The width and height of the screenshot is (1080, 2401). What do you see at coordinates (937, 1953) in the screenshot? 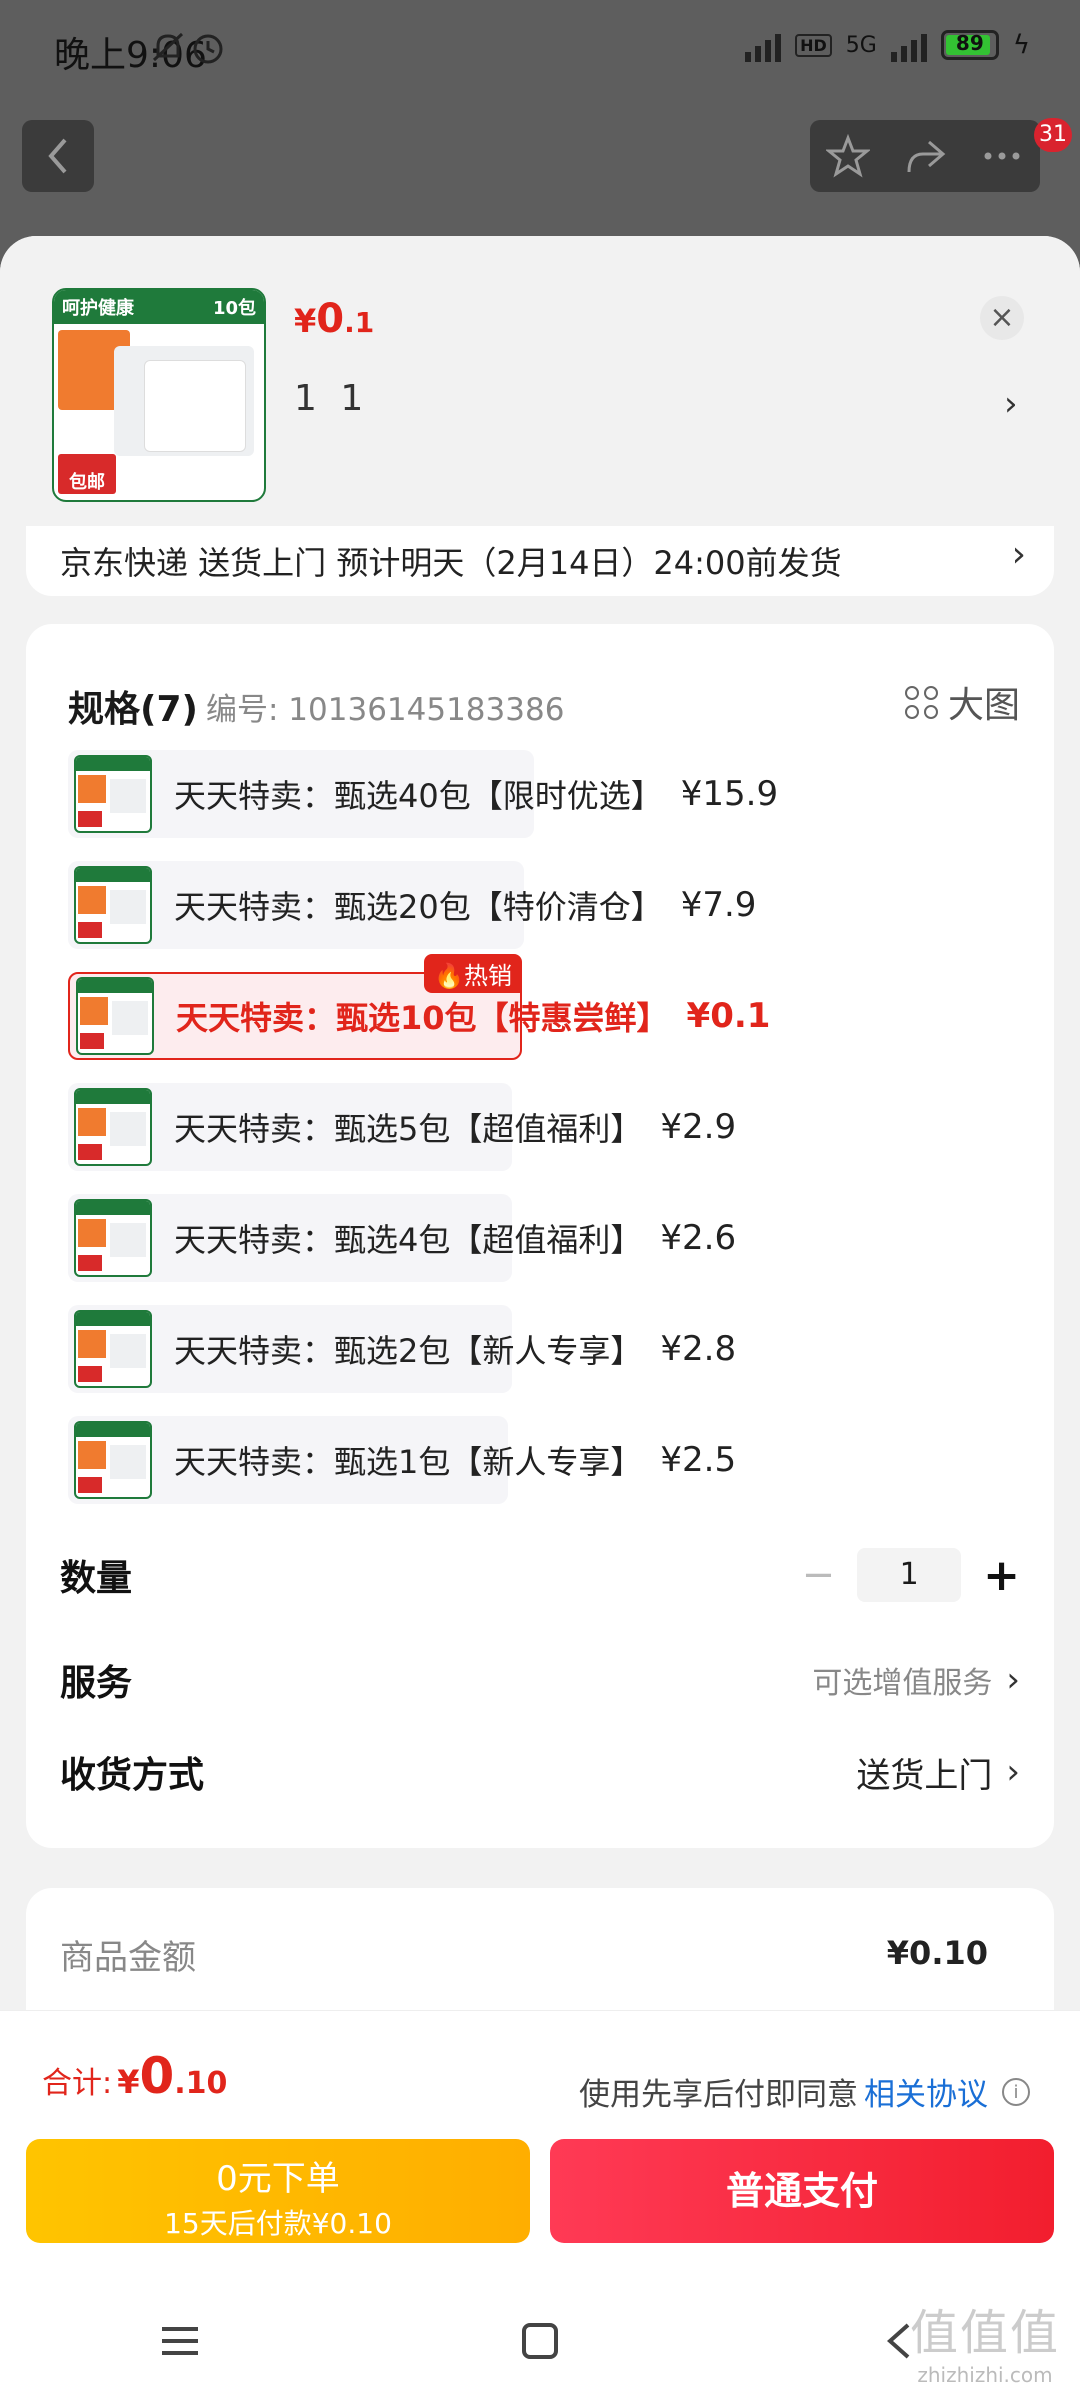
I see `amount-value: ¥0.10` at bounding box center [937, 1953].